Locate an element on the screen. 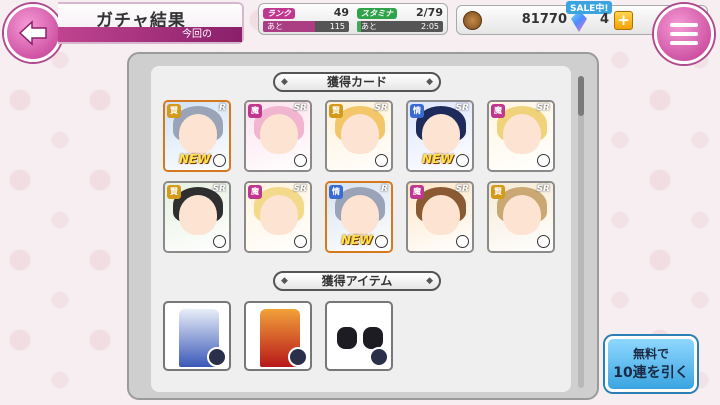 The image size is (720, 405). result-card: 賢 R NEW is located at coordinates (197, 136).